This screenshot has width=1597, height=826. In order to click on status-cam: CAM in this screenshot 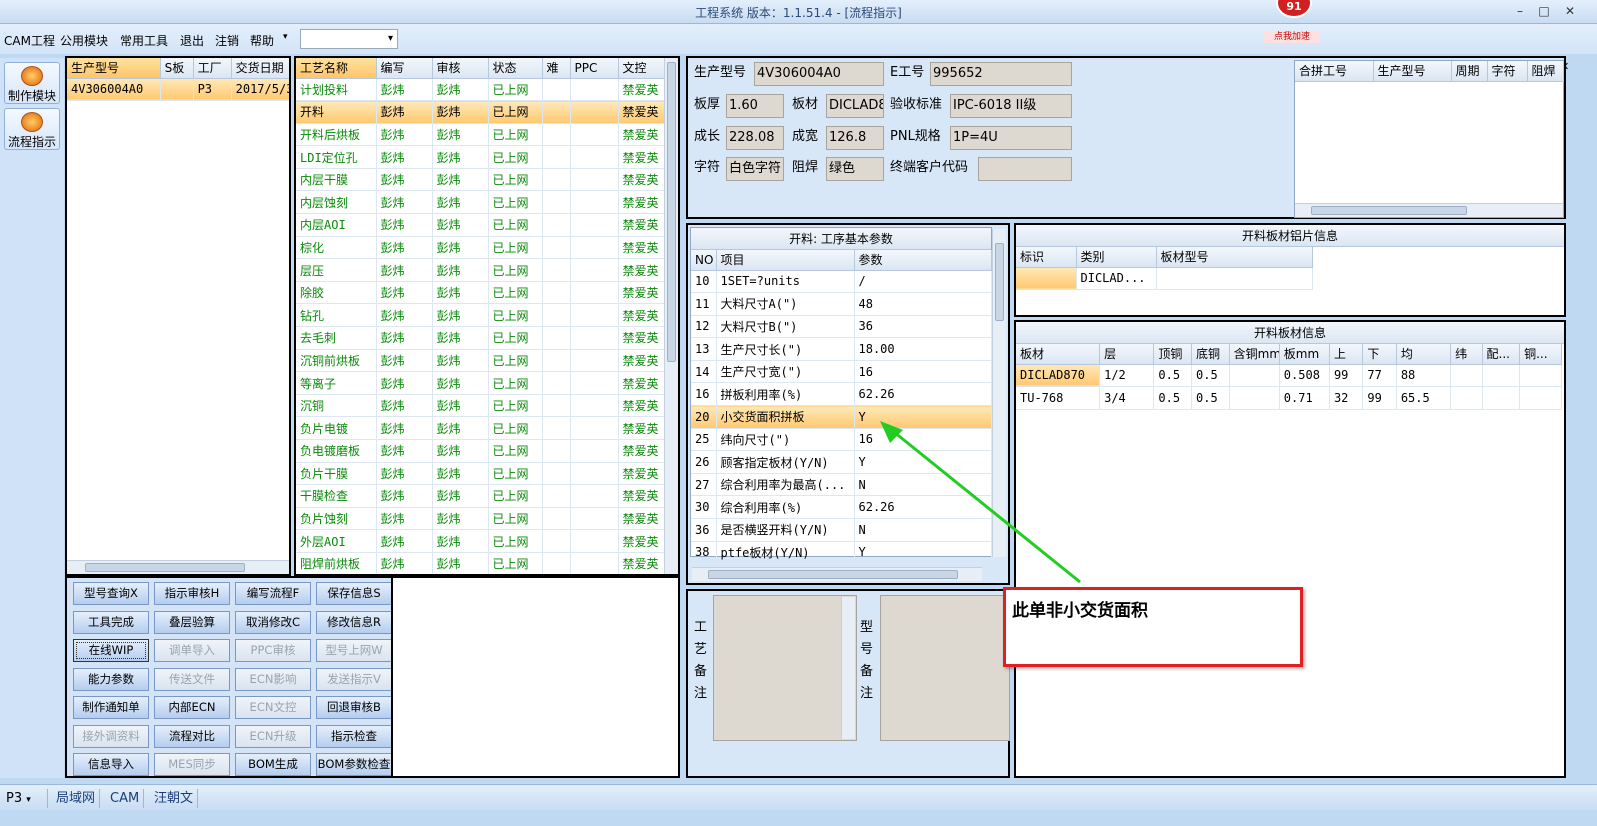, I will do `click(125, 798)`.